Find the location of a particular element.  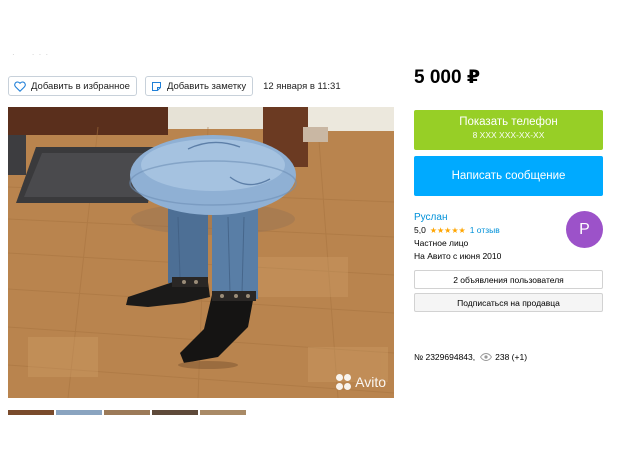

show-phone-button: Показать телефон 8 XXX XXX-XX-XX is located at coordinates (508, 130).